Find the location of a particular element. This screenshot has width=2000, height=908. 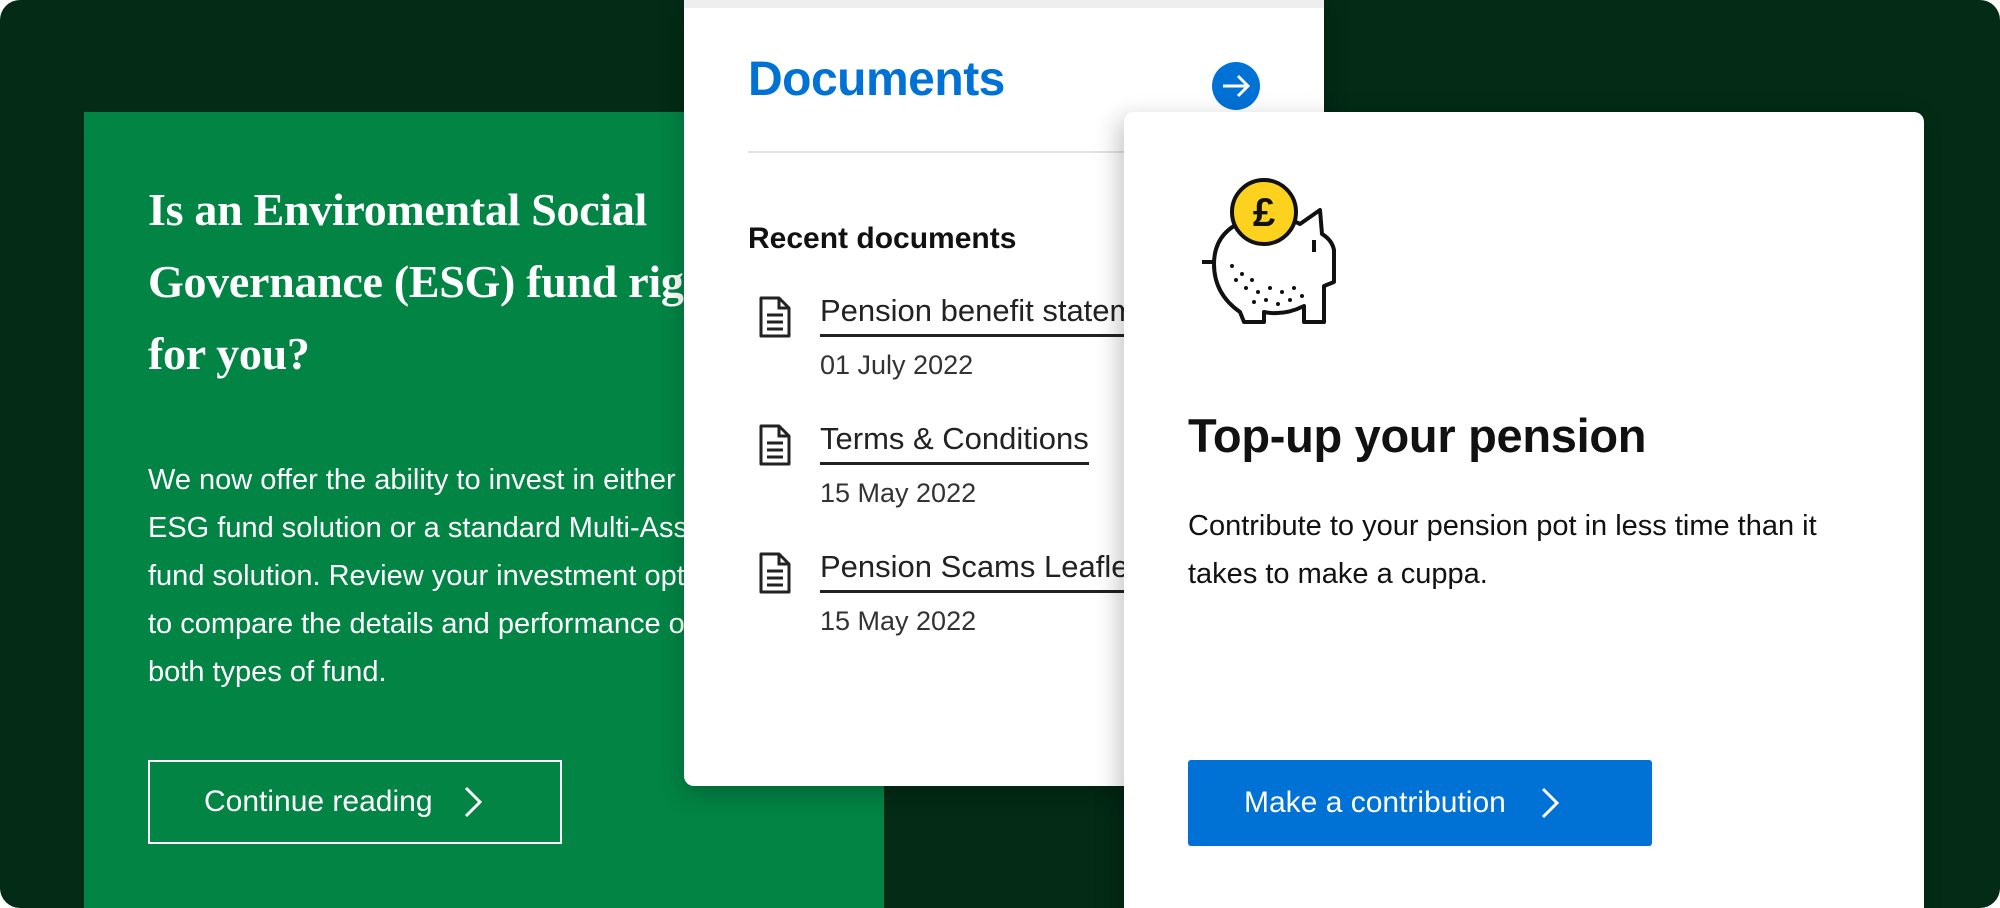

arrow-right-icon is located at coordinates (1237, 86).